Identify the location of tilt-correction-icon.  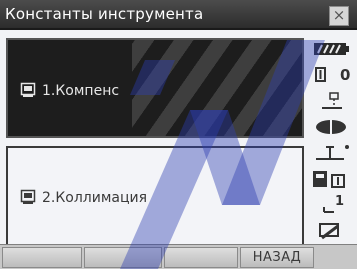
(332, 152).